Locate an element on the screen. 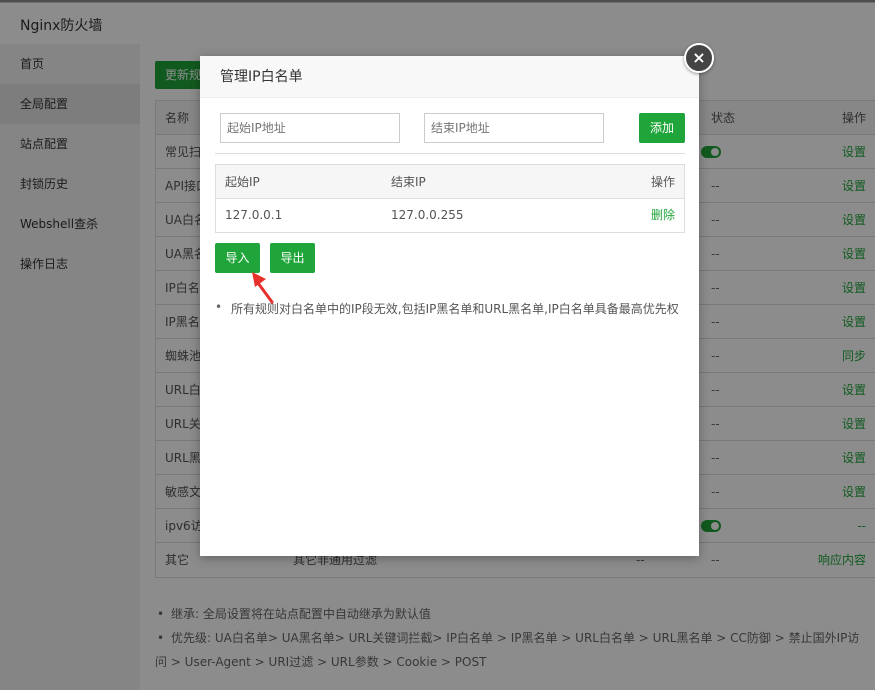 This screenshot has width=875, height=690. close-icon: × is located at coordinates (699, 58).